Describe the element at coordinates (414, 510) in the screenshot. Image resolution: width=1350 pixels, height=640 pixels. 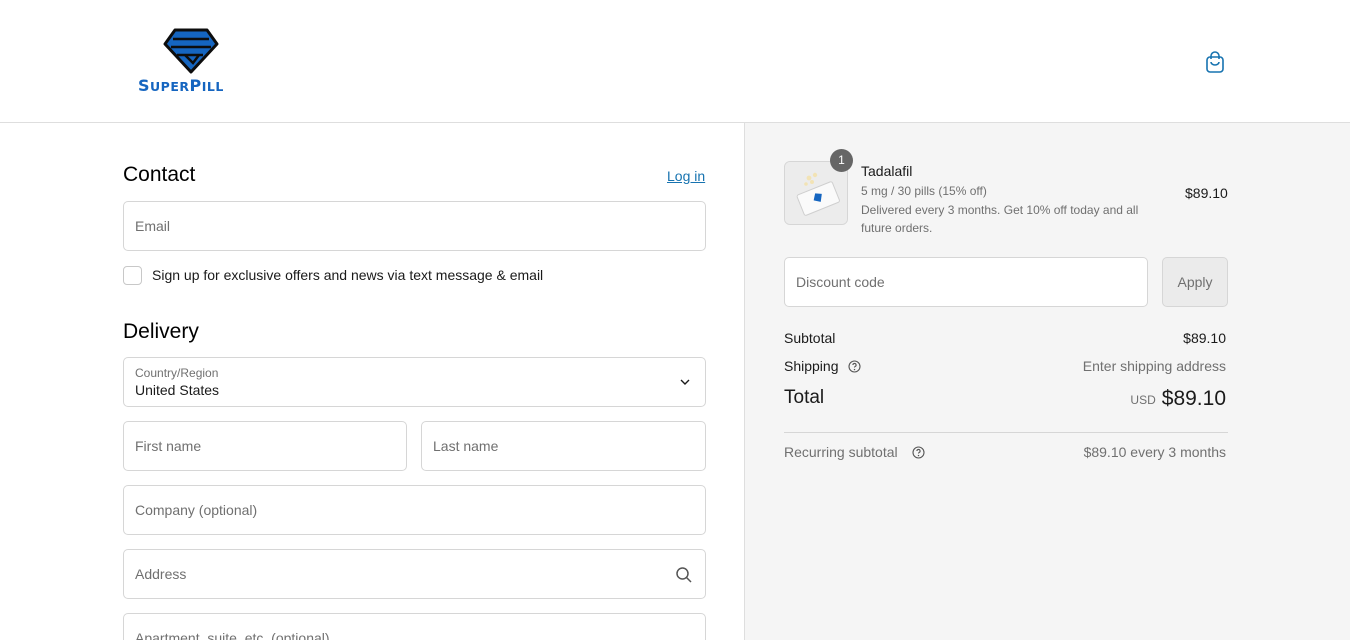
I see `company-field: Company (optional)` at that location.